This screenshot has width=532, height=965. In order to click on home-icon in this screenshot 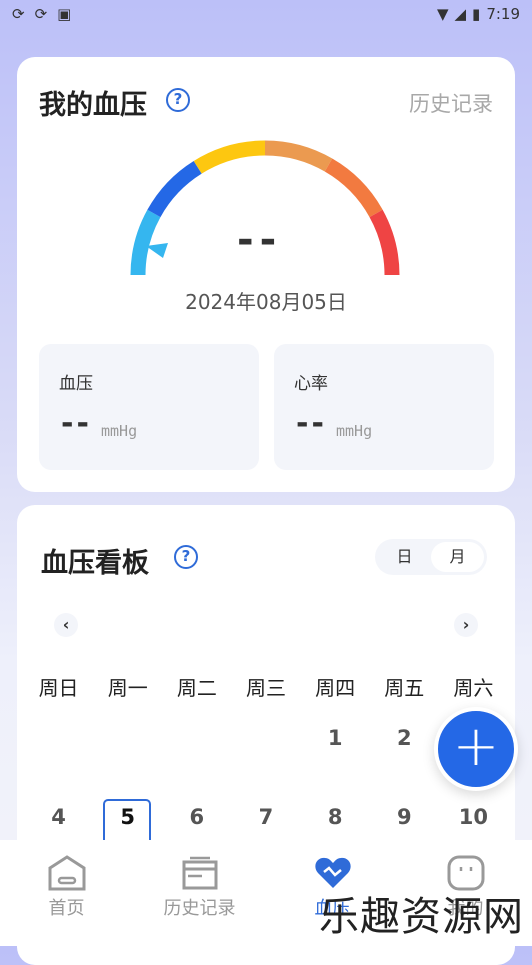, I will do `click(66, 873)`.